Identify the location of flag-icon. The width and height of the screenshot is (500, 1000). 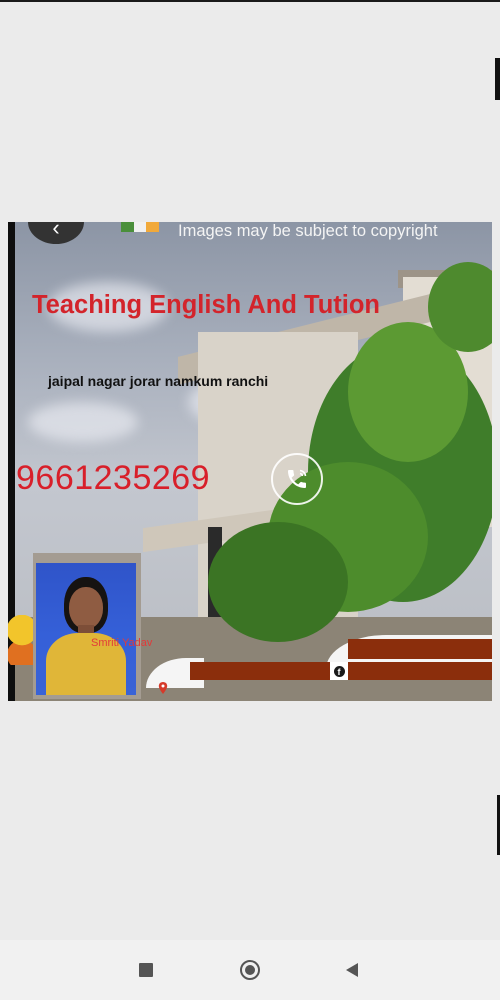
(140, 227).